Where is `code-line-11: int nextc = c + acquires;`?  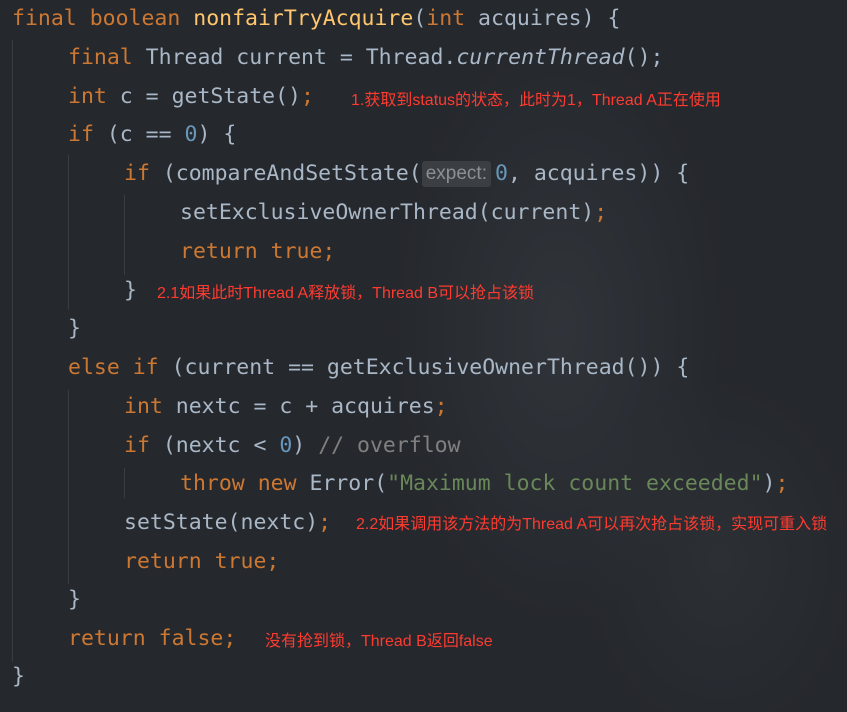
code-line-11: int nextc = c + acquires; is located at coordinates (286, 407).